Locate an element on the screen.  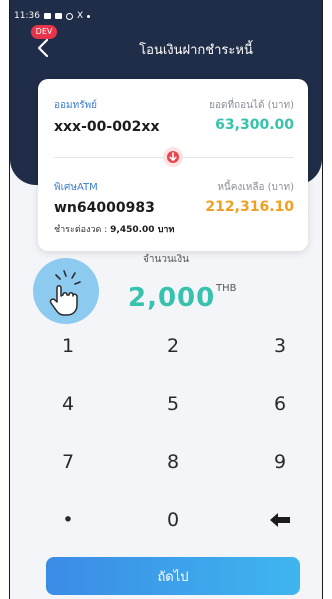
to-account-number: wn64000983 is located at coordinates (104, 208).